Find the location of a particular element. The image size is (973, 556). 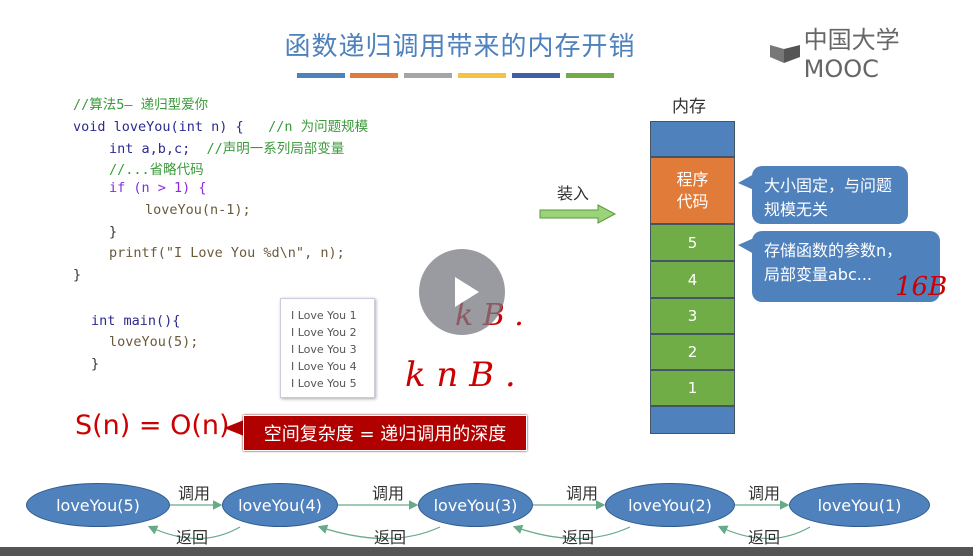

stack-frame: 3 is located at coordinates (692, 316).